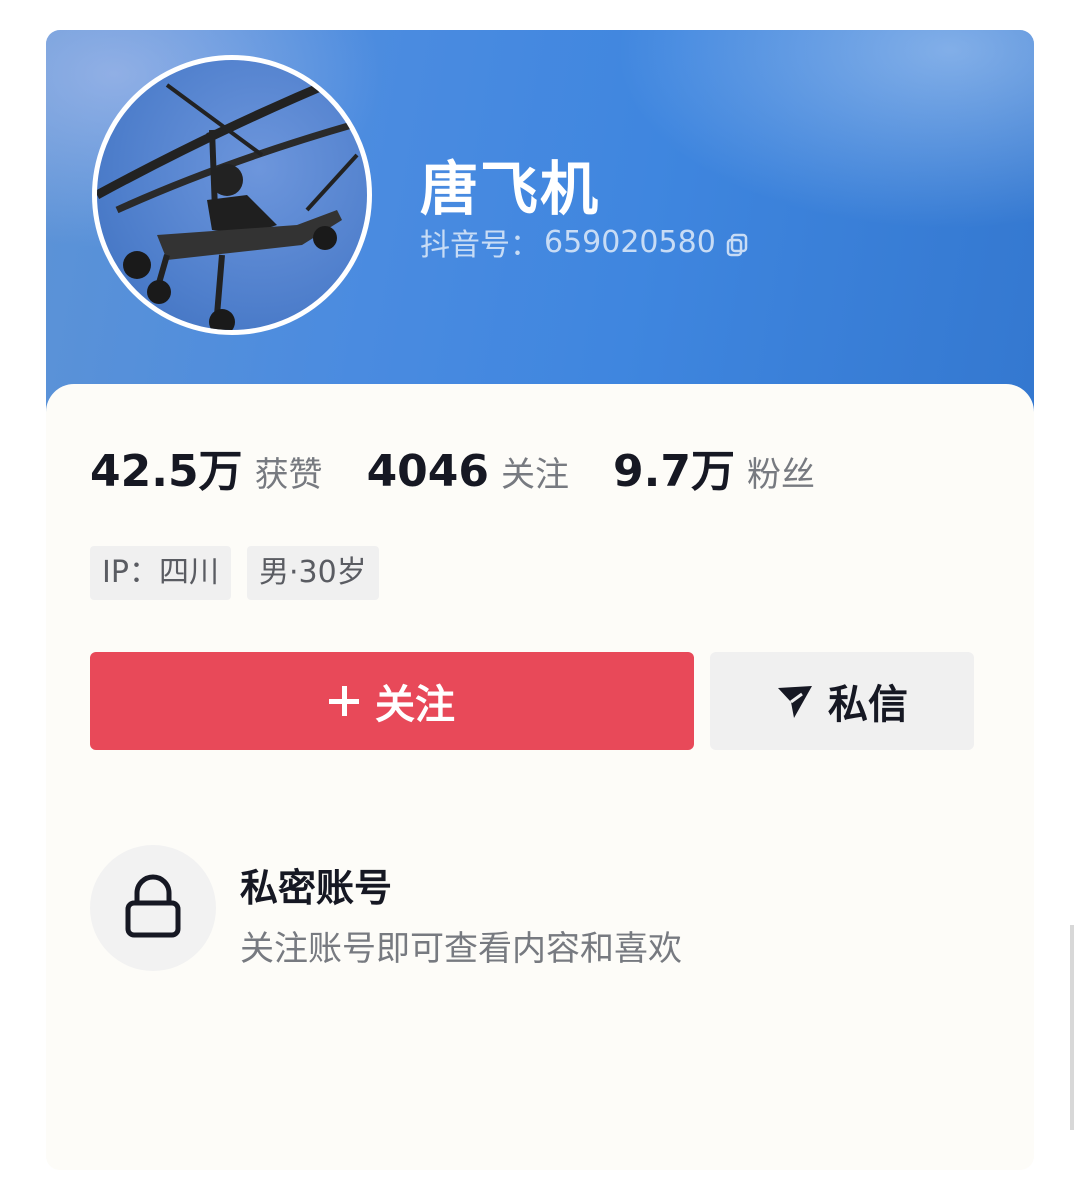  Describe the element at coordinates (674, 471) in the screenshot. I see `stat-value: 9.7万` at that location.